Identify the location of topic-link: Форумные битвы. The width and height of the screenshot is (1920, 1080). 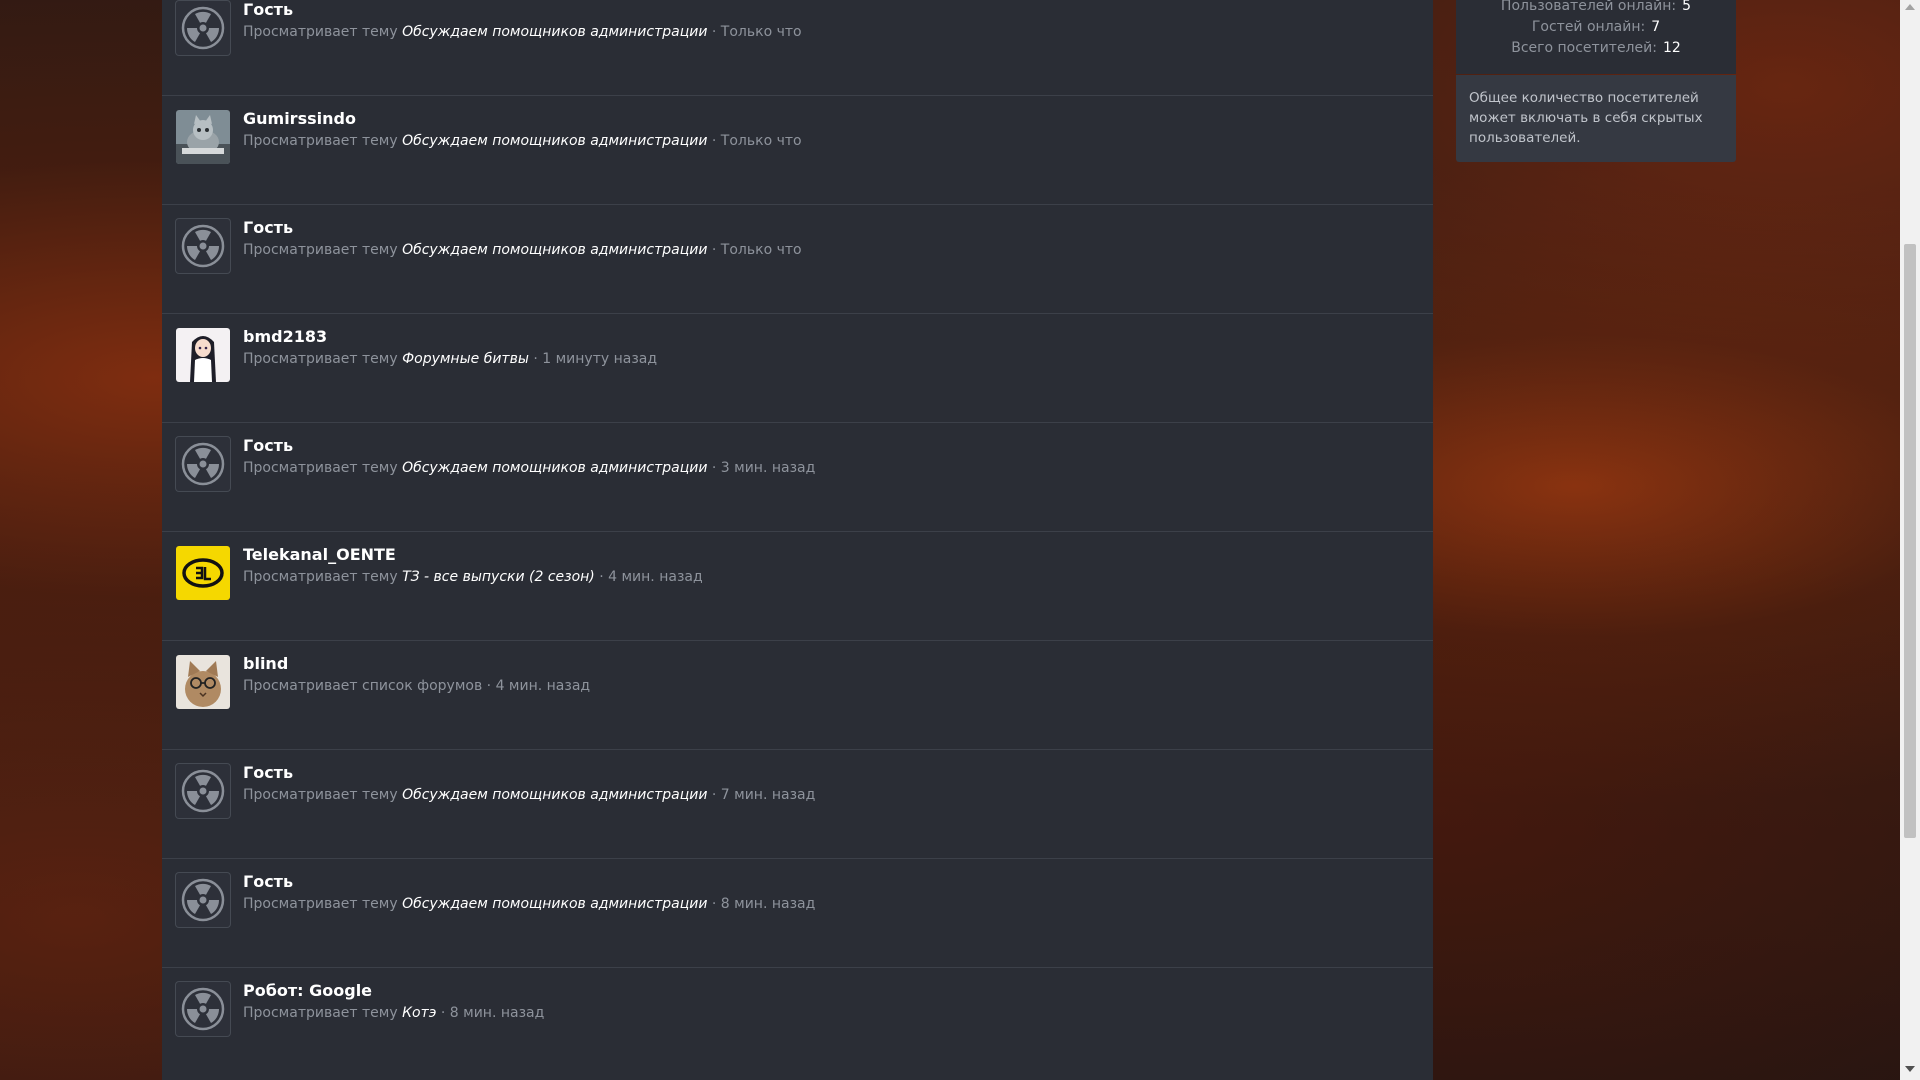
(465, 359).